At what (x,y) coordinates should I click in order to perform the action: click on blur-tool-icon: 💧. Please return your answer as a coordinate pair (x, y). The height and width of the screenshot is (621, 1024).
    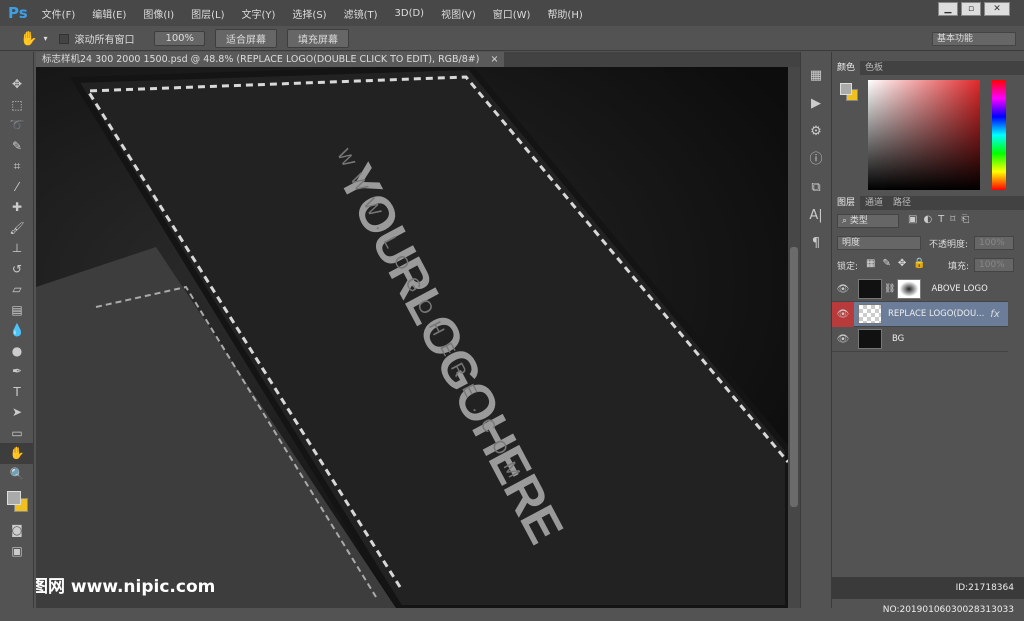
    Looking at the image, I should click on (17, 330).